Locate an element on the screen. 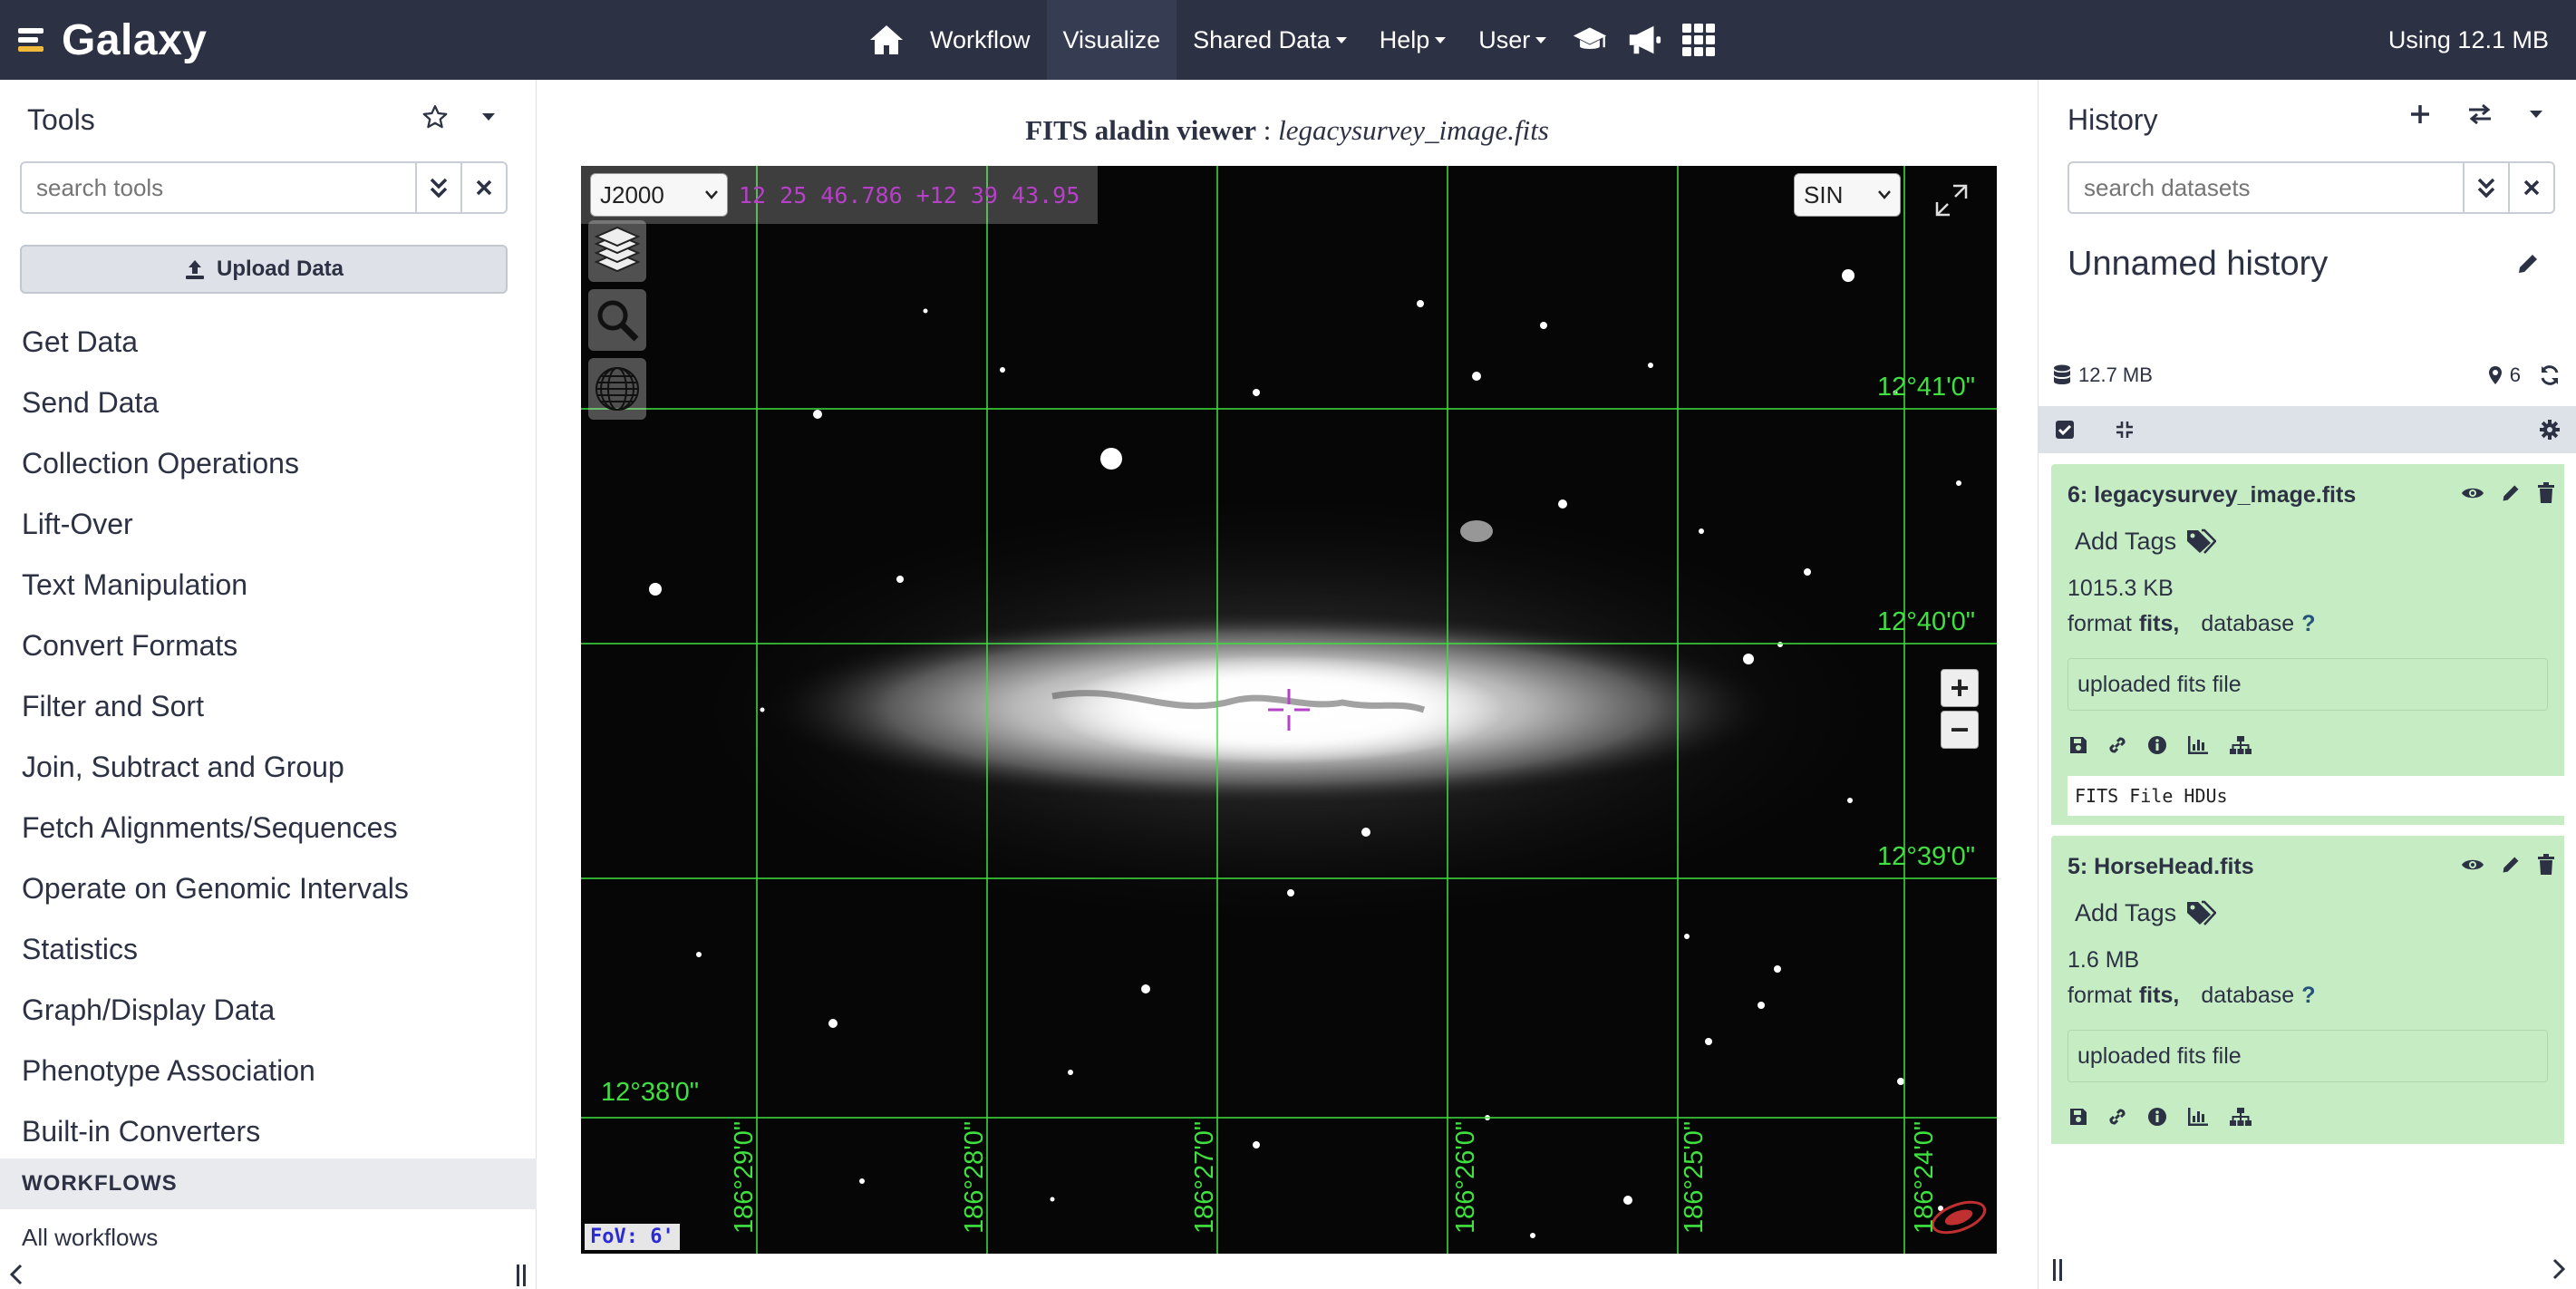 The height and width of the screenshot is (1289, 2576). apps-grid-icon is located at coordinates (1698, 40).